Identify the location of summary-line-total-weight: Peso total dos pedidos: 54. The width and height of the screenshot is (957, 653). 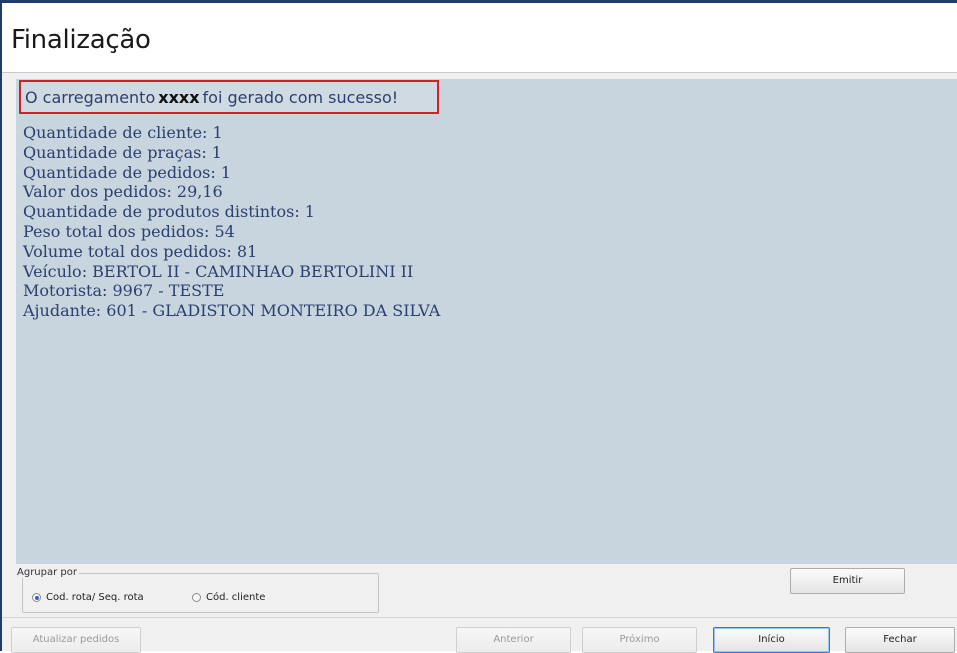
(129, 231).